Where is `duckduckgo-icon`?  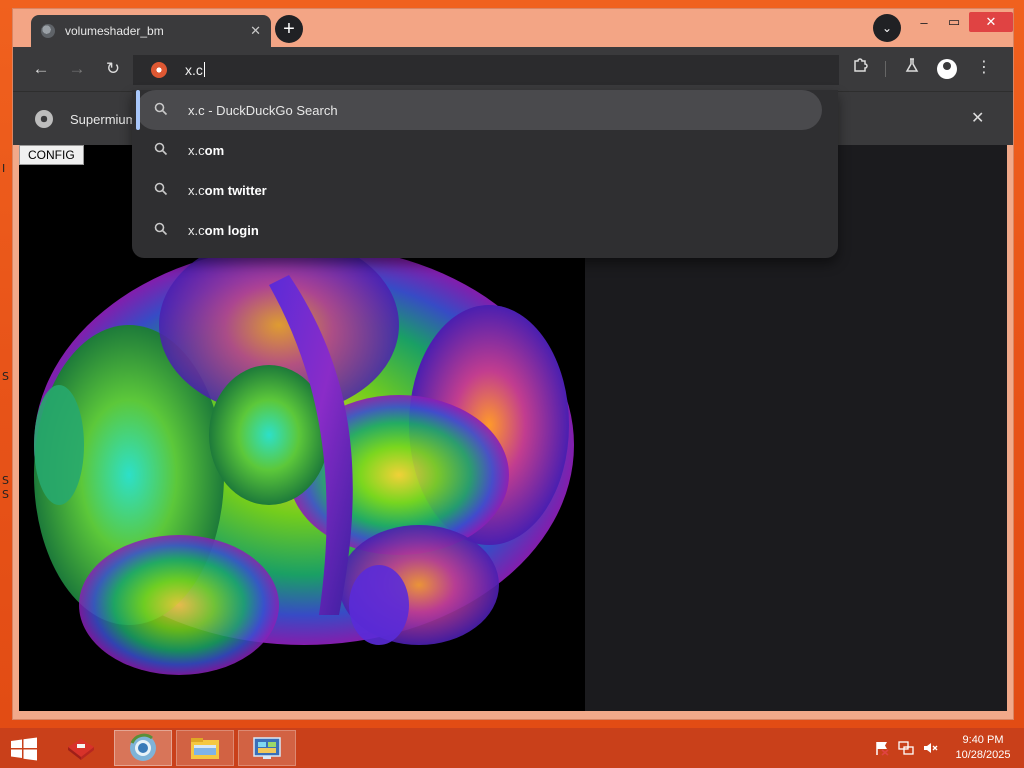 duckduckgo-icon is located at coordinates (159, 70).